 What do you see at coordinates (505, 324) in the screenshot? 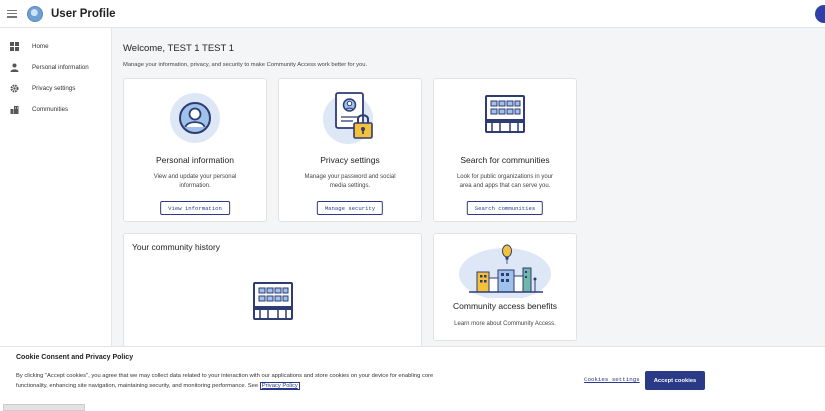
I see `card-description: Learn more about Community Access.` at bounding box center [505, 324].